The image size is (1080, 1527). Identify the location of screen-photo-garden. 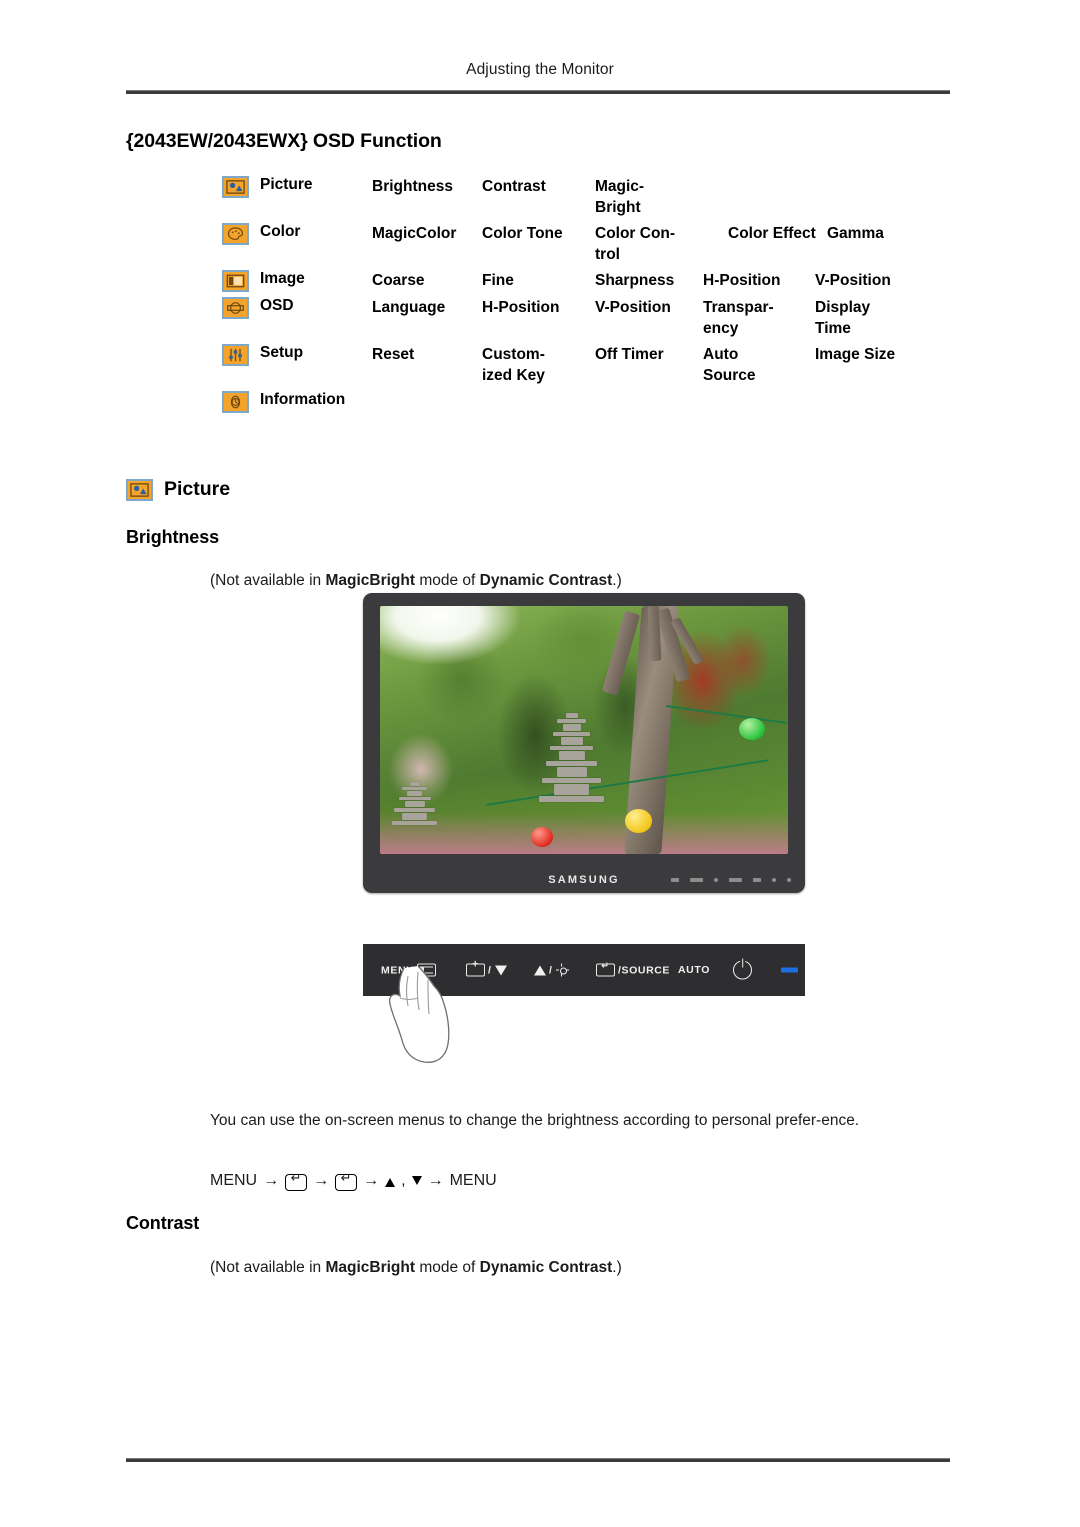
(584, 730).